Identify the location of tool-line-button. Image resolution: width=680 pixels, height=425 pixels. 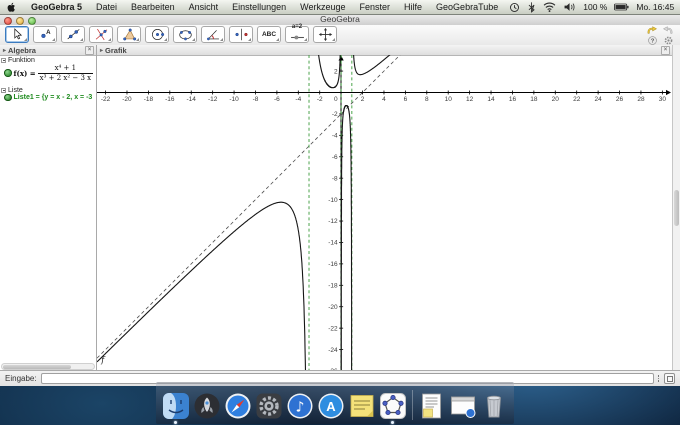
(73, 34).